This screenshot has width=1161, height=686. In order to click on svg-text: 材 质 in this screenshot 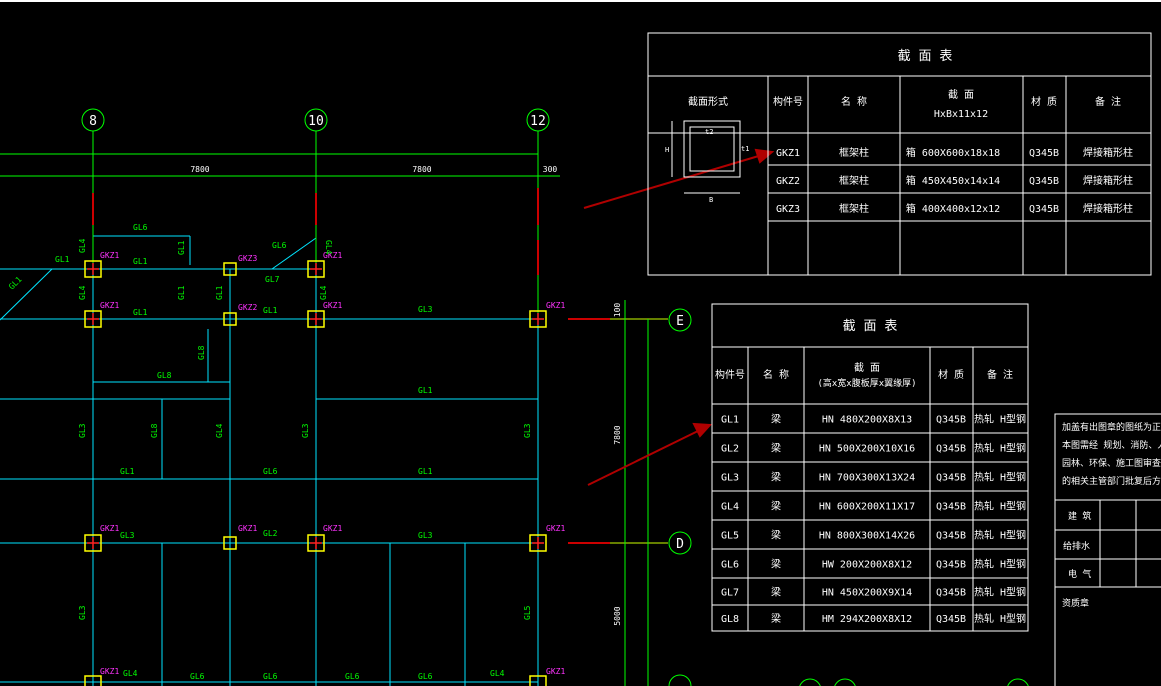, I will do `click(1044, 101)`.